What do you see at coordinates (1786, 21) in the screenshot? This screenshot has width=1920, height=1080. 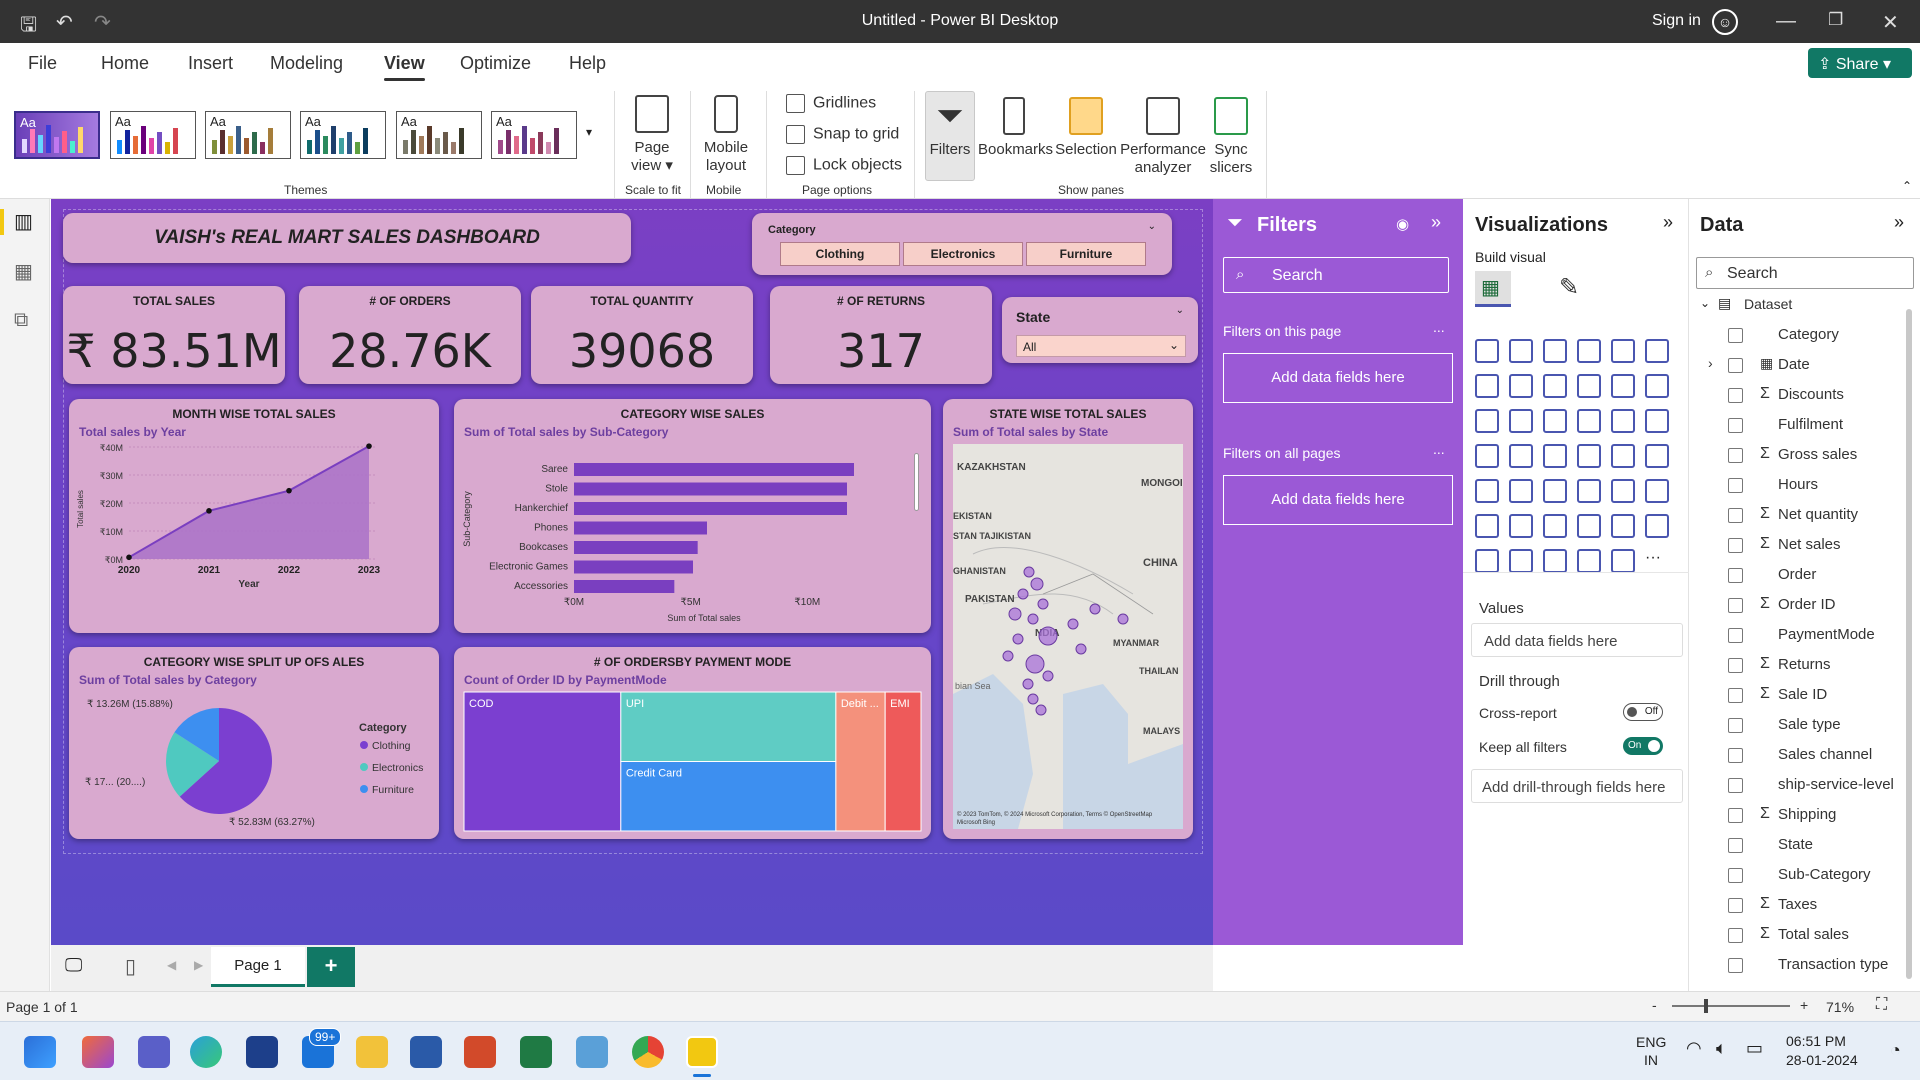 I see `minimize-icon: —` at bounding box center [1786, 21].